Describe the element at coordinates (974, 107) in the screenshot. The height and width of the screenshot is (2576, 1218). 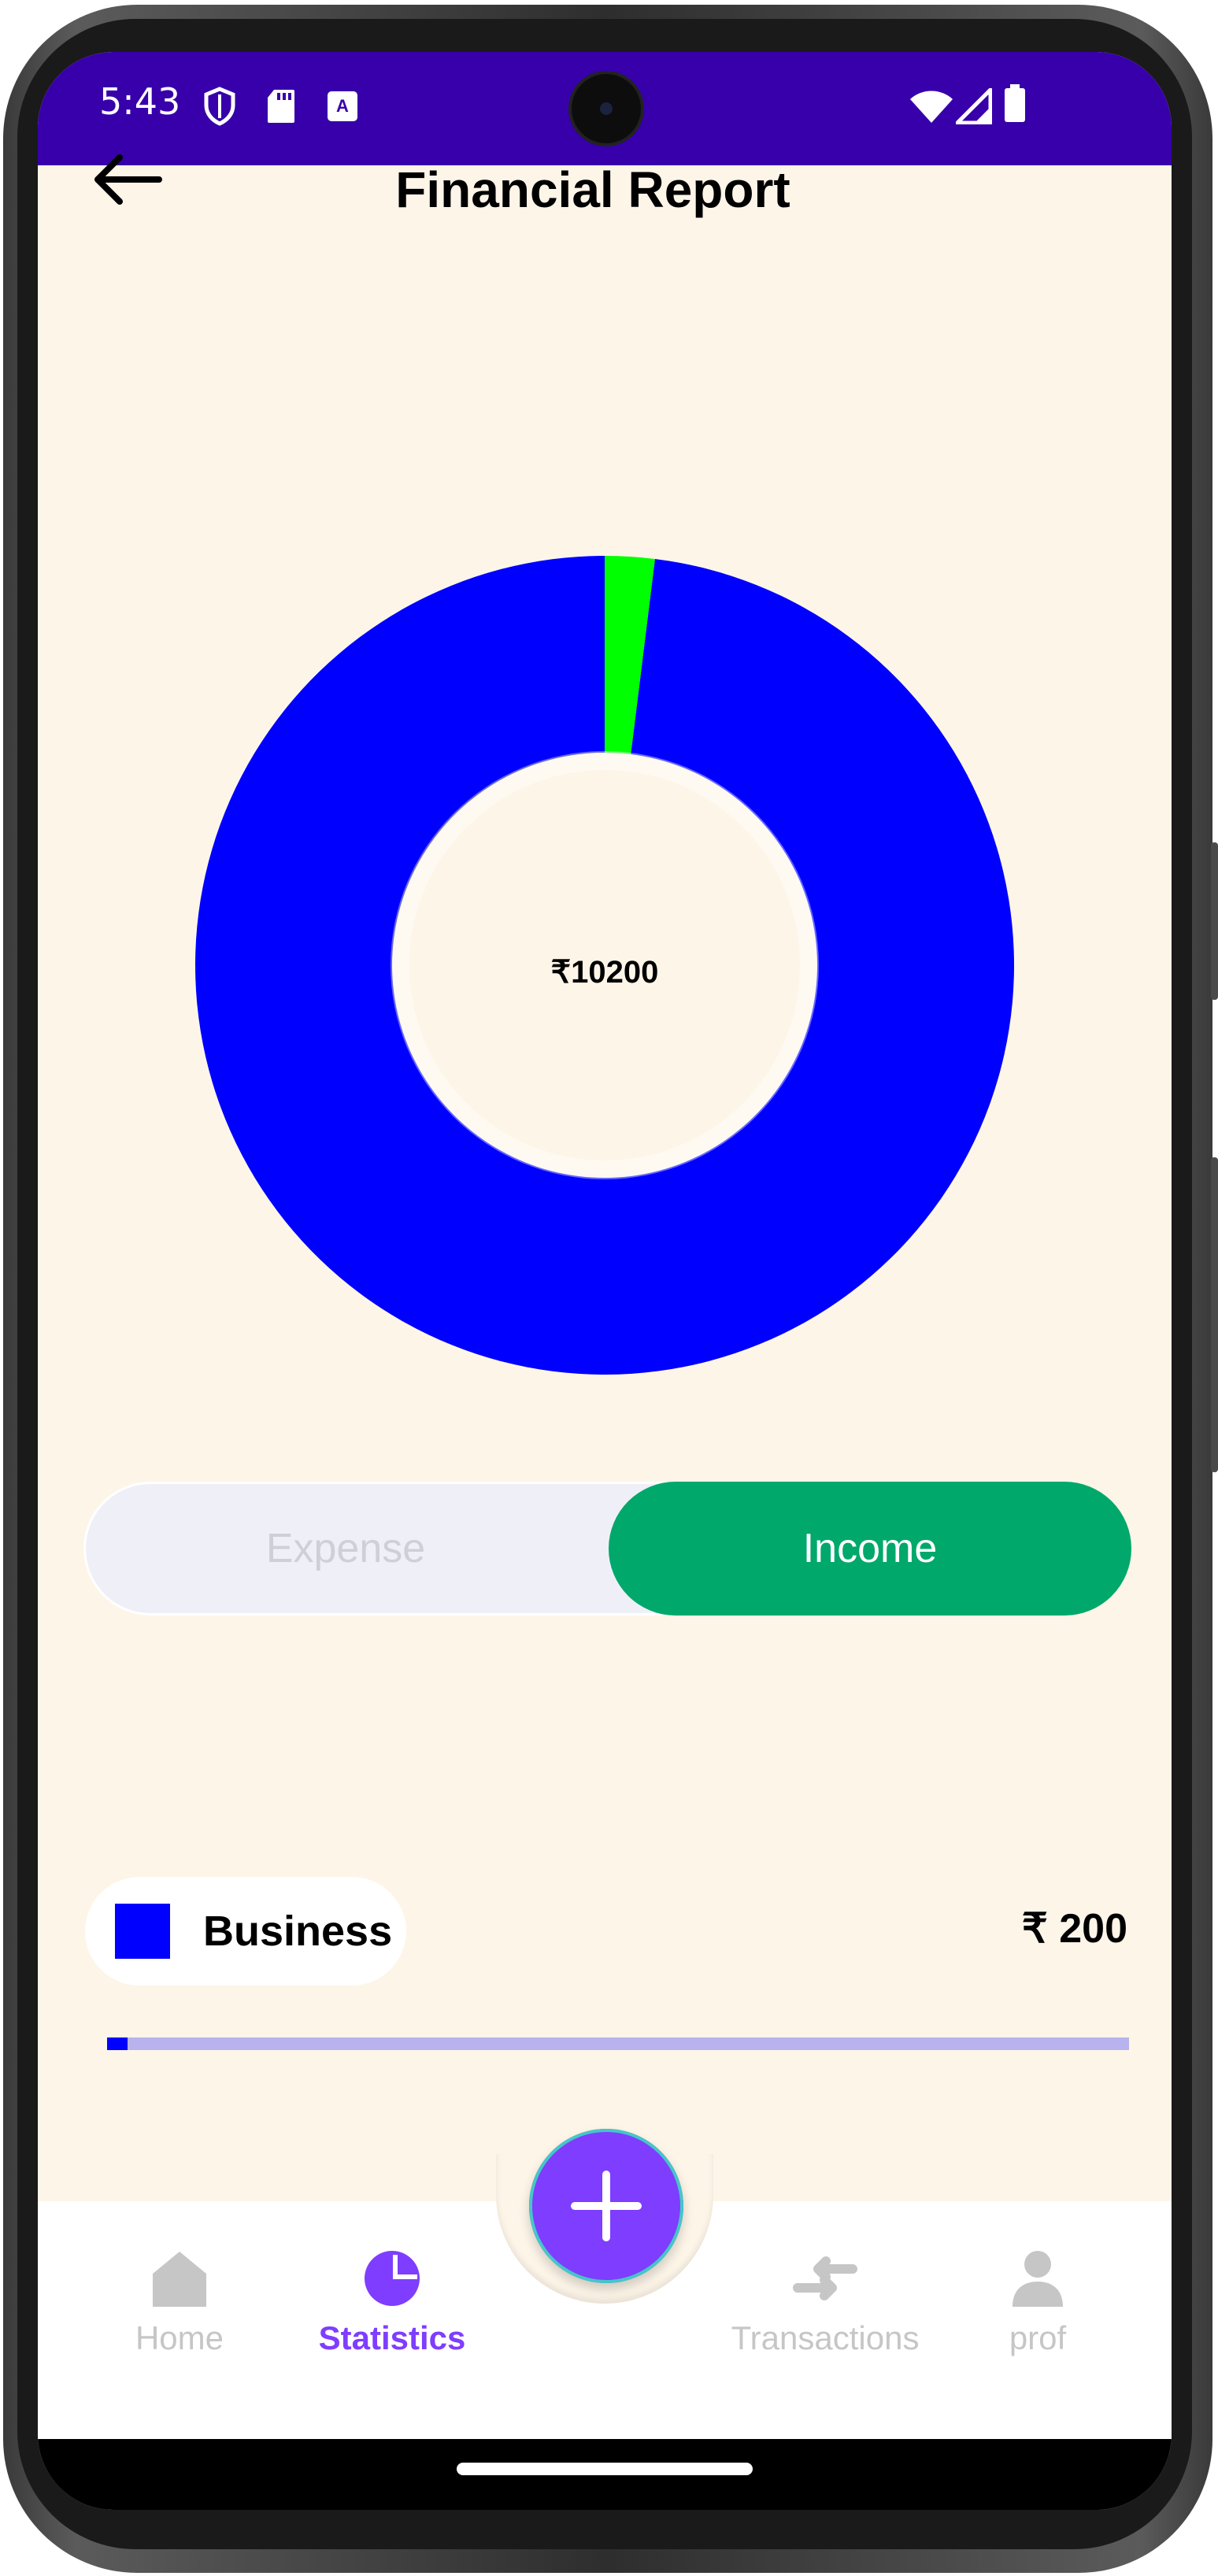
I see `signal-icon` at that location.